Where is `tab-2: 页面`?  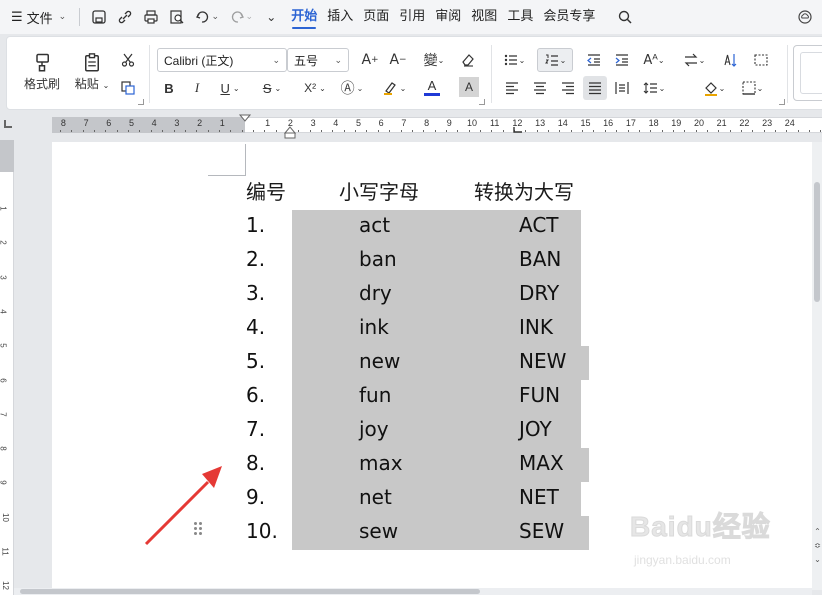
tab-2: 页面 is located at coordinates (376, 17).